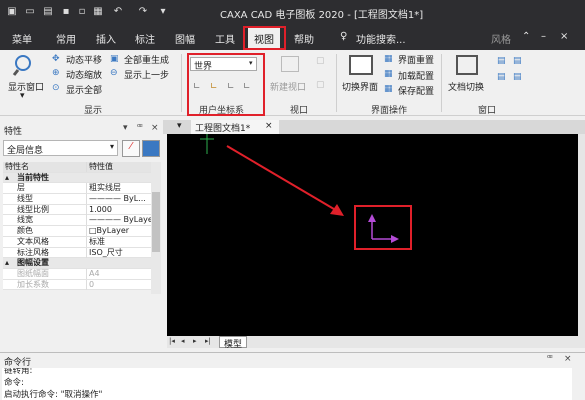 This screenshot has height=400, width=585. I want to click on property-value: □ByLayer, so click(118, 231).